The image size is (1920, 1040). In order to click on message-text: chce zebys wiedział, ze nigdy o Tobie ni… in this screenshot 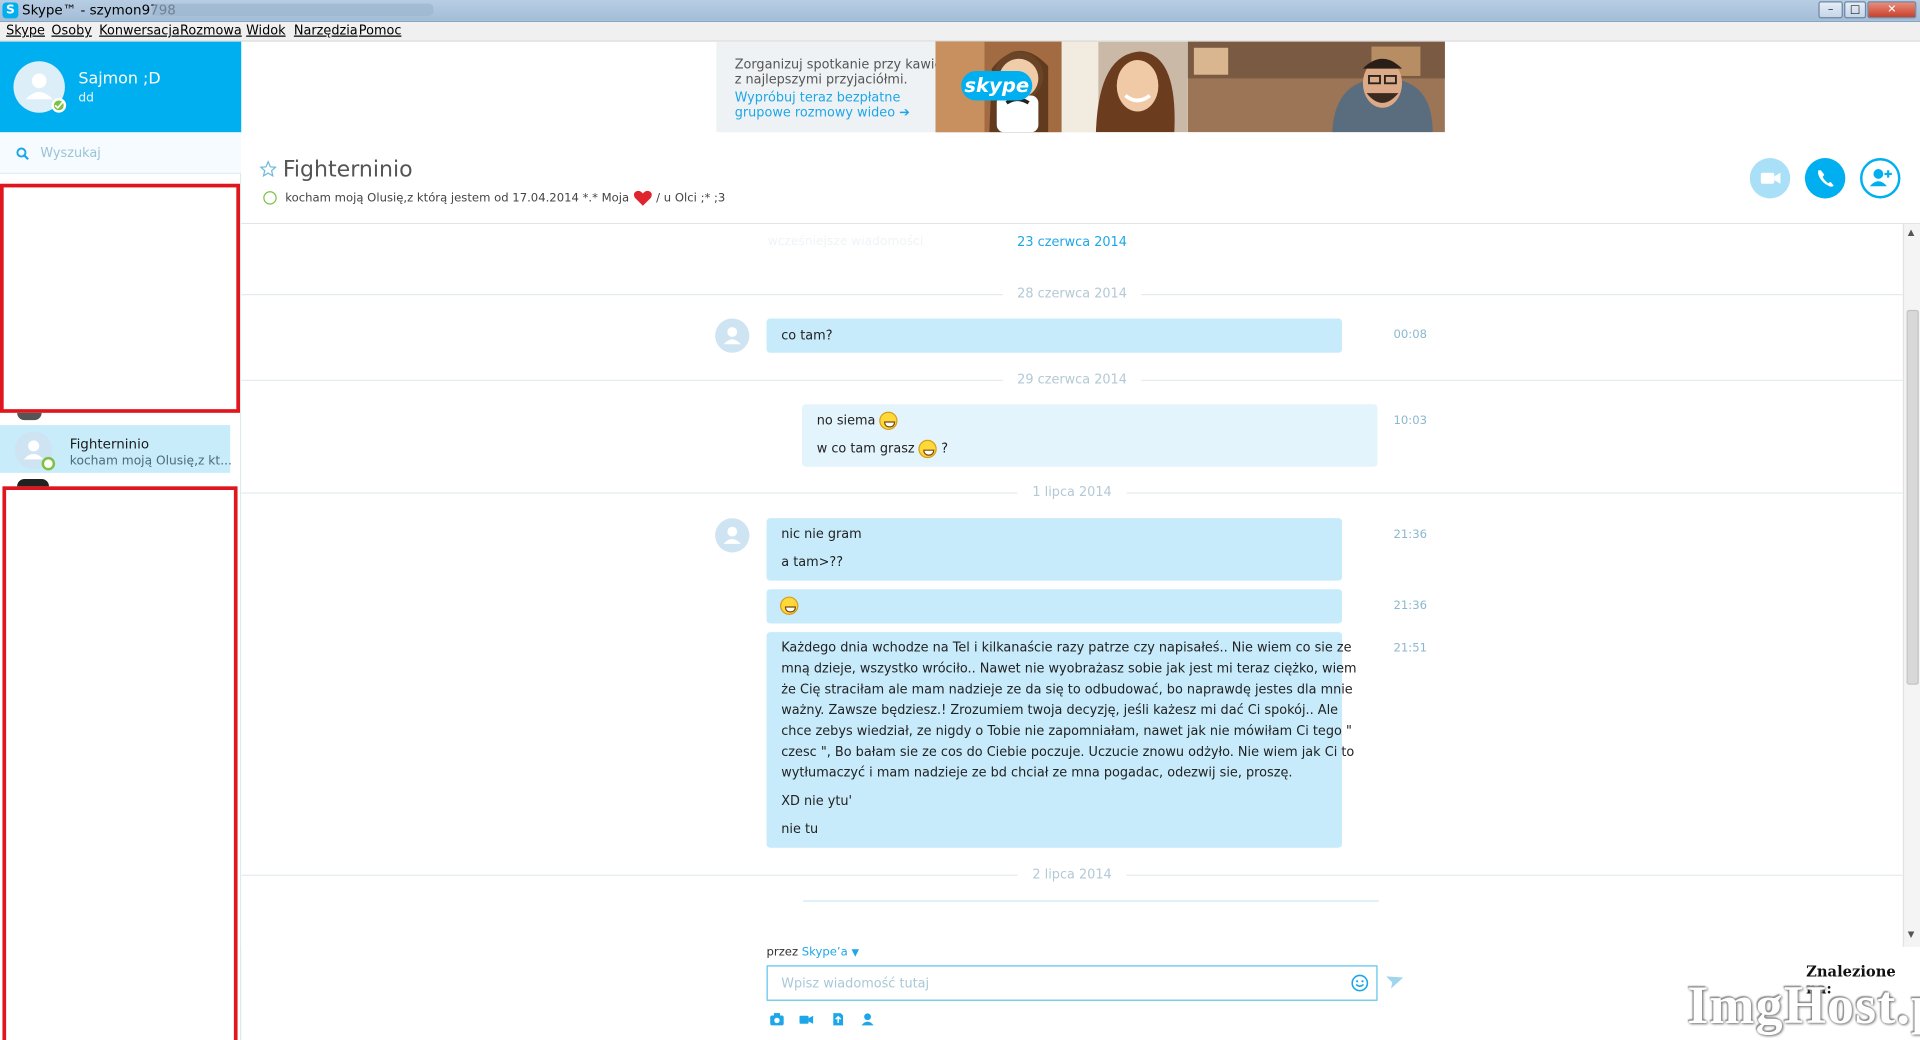, I will do `click(1066, 731)`.